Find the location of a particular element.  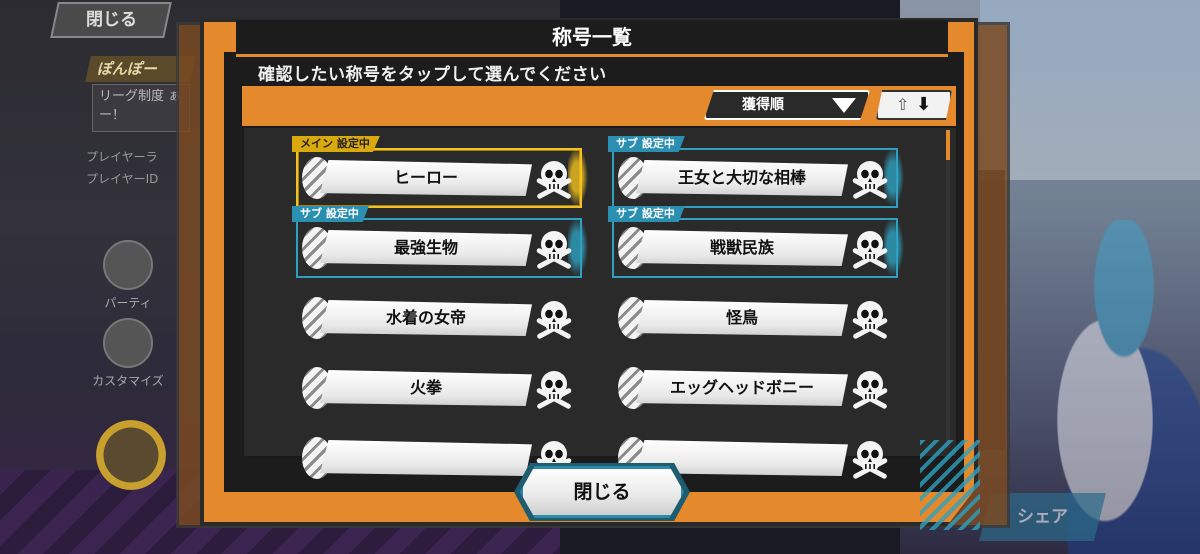

title-card: 王女と大切な相棒 サブ 設定中 is located at coordinates (757, 174).